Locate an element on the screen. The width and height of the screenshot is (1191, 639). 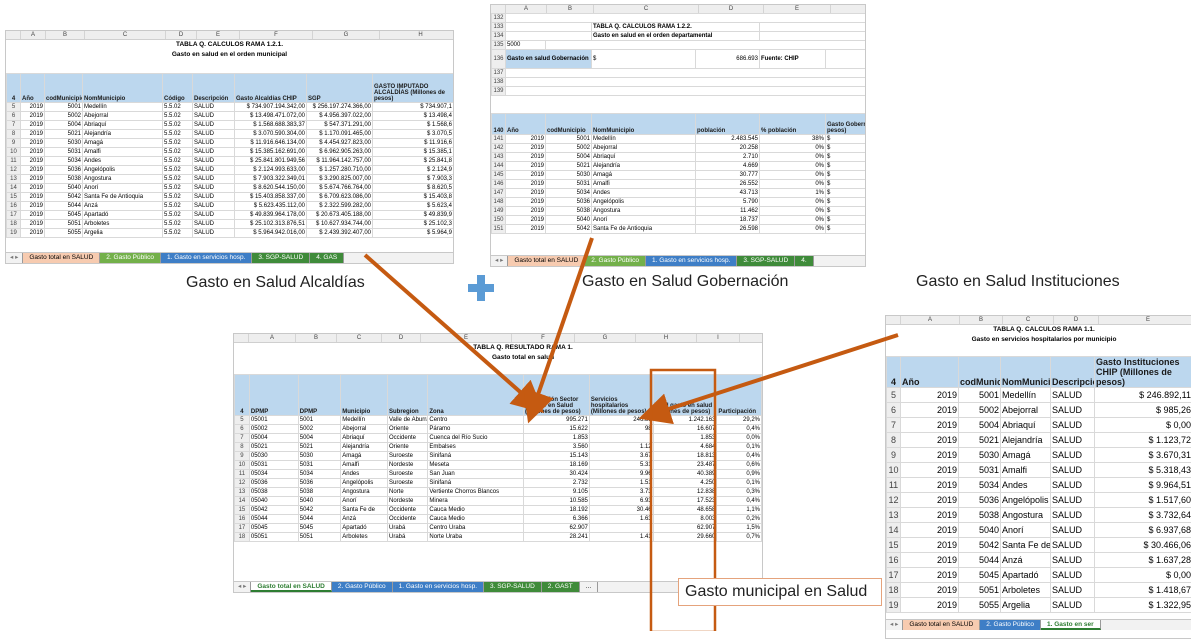
row-number: 12 is located at coordinates (242, 483).